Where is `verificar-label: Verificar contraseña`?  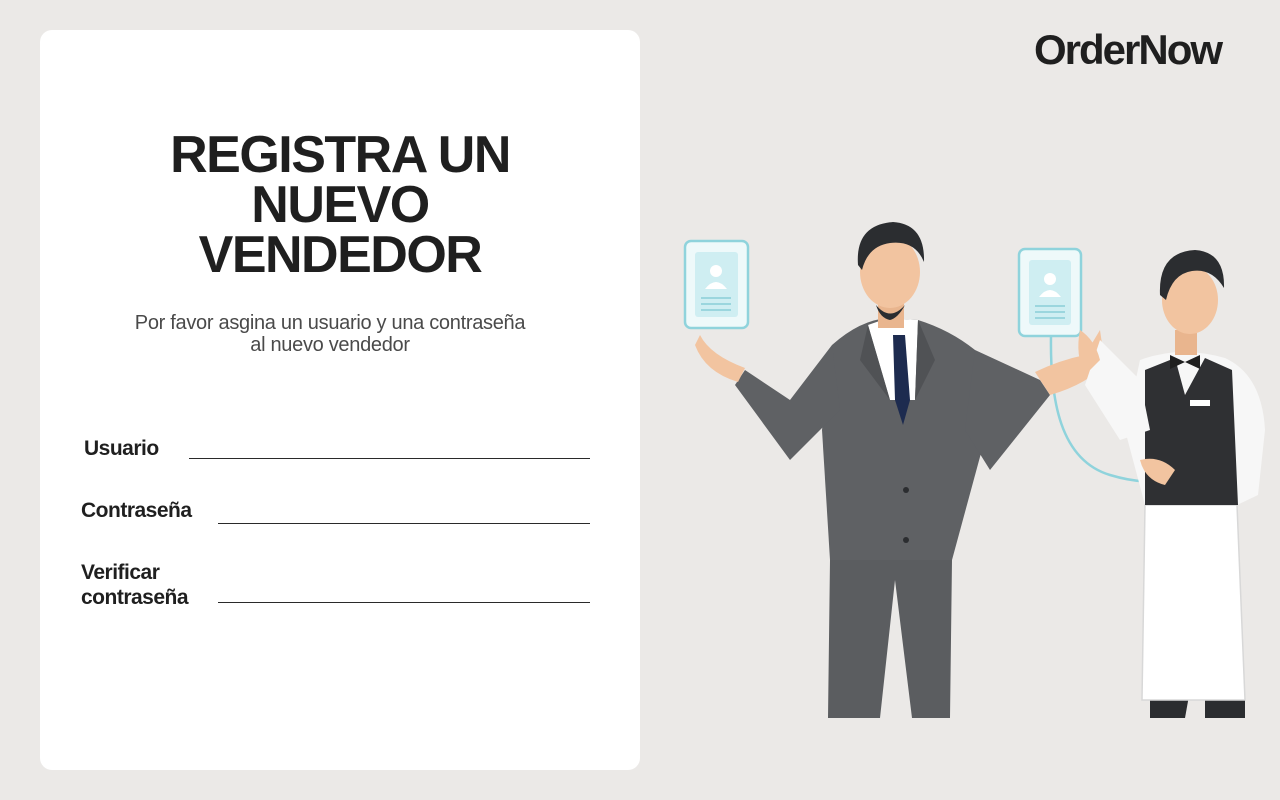 verificar-label: Verificar contraseña is located at coordinates (135, 585).